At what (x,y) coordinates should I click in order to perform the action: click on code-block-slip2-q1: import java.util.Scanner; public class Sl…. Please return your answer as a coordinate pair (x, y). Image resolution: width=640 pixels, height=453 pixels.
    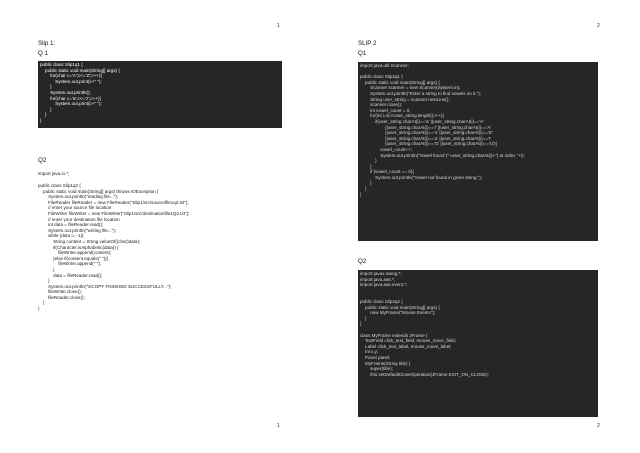
    Looking at the image, I should click on (478, 151).